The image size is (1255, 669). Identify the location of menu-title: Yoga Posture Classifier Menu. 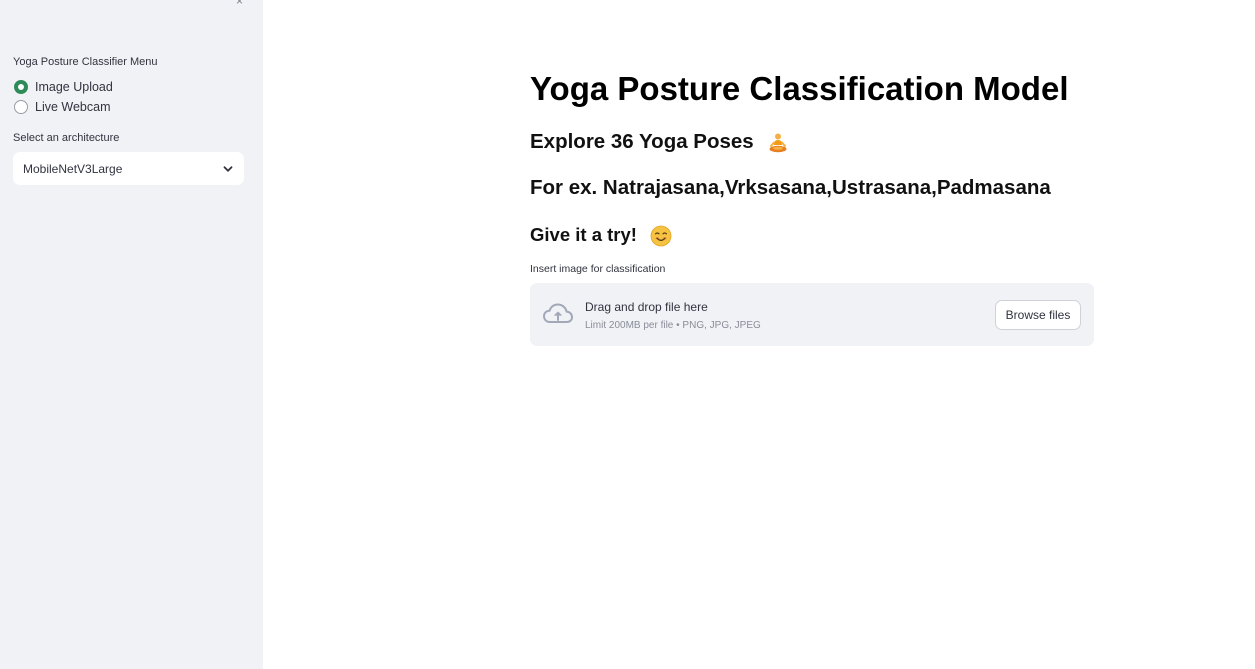
(85, 62).